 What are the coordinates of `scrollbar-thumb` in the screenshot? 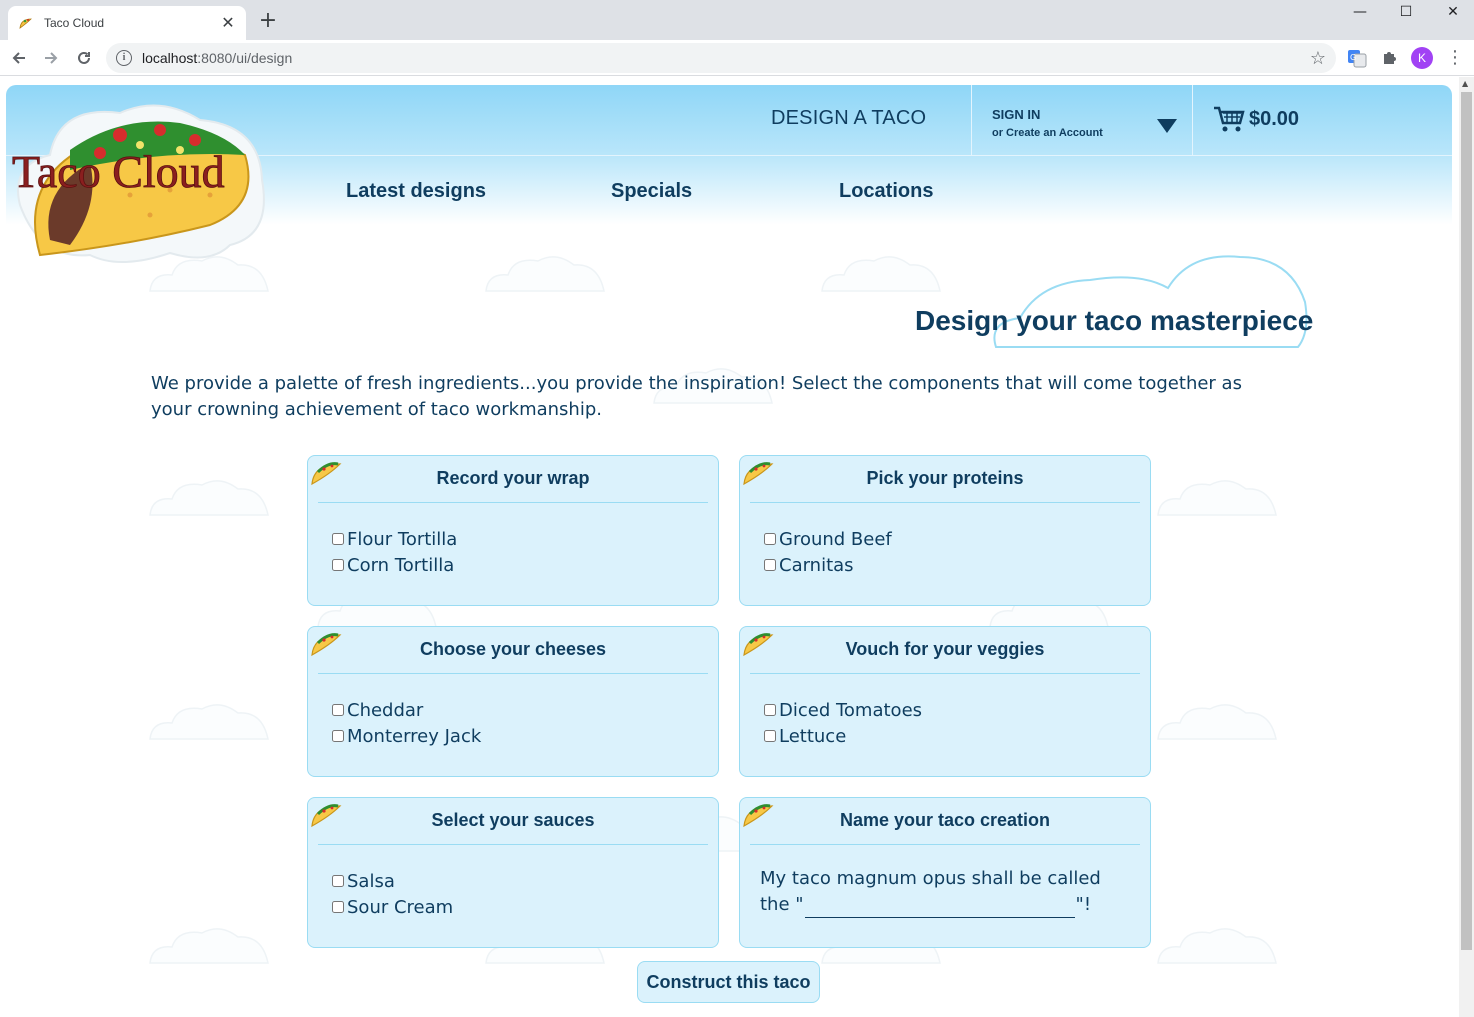 It's located at (1466, 521).